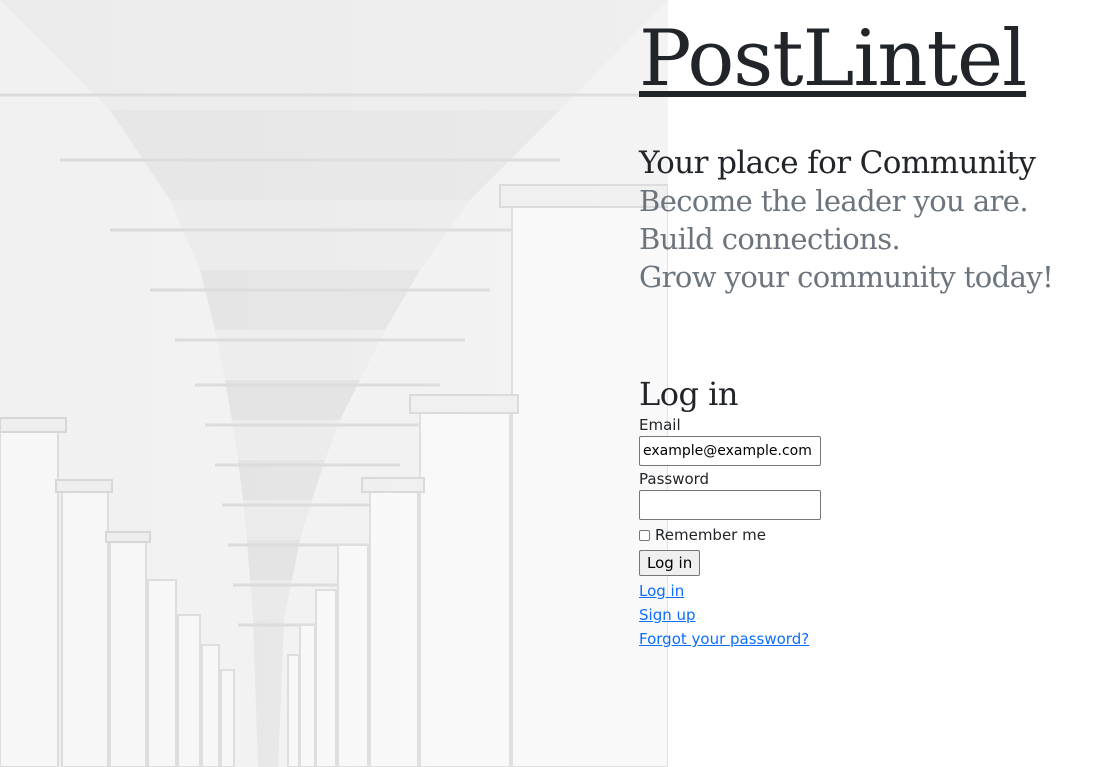  Describe the element at coordinates (869, 535) in the screenshot. I see `remember-me-row: Remember me` at that location.